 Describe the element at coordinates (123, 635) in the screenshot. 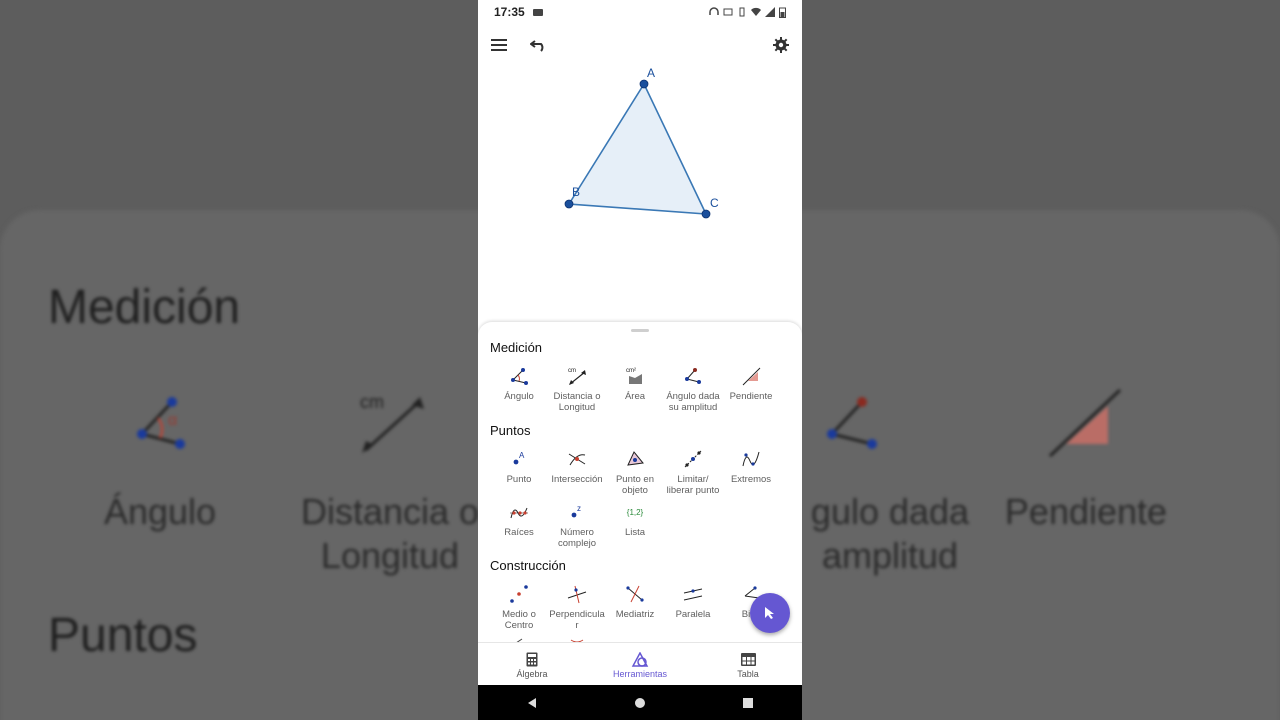

I see `background-section-title: Puntos` at that location.